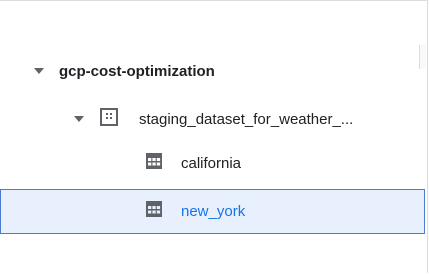 The width and height of the screenshot is (429, 274). I want to click on scrollbar, so click(422, 57).